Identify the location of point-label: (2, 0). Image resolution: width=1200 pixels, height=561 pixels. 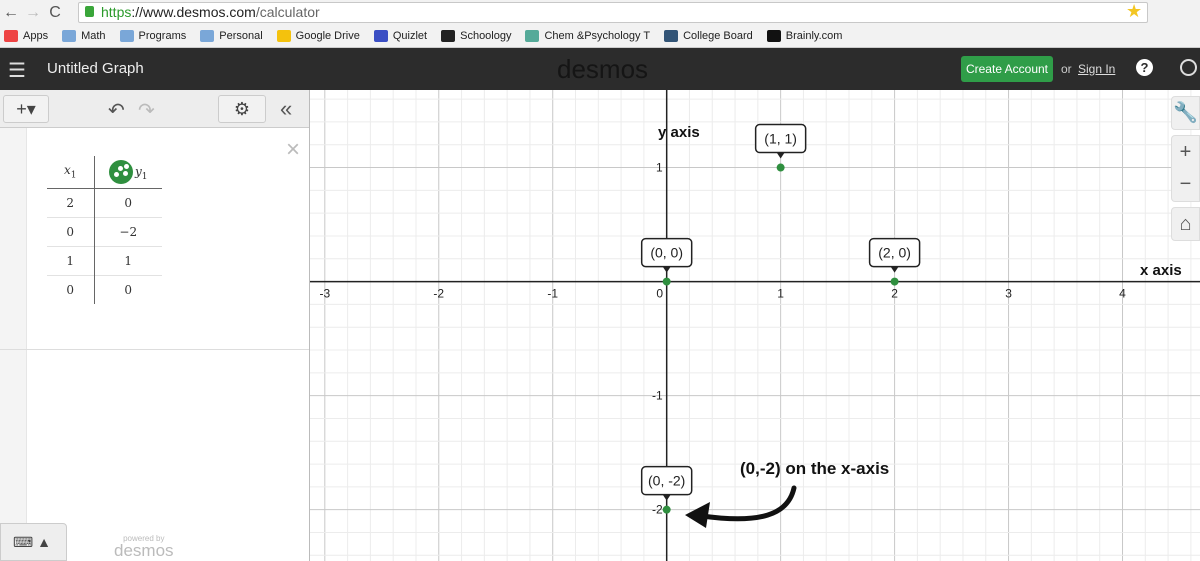
(894, 253).